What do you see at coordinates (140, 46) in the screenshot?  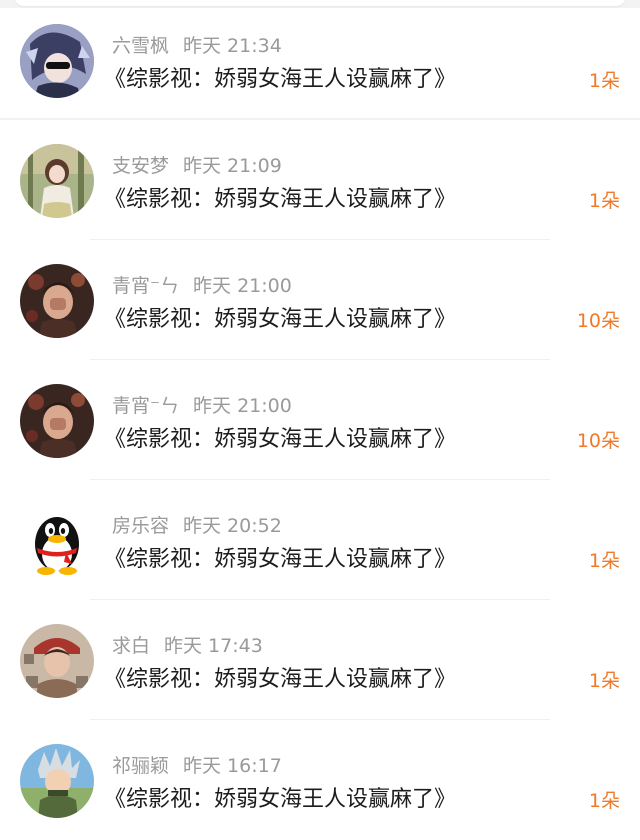 I see `sender-name: 六雪枫` at bounding box center [140, 46].